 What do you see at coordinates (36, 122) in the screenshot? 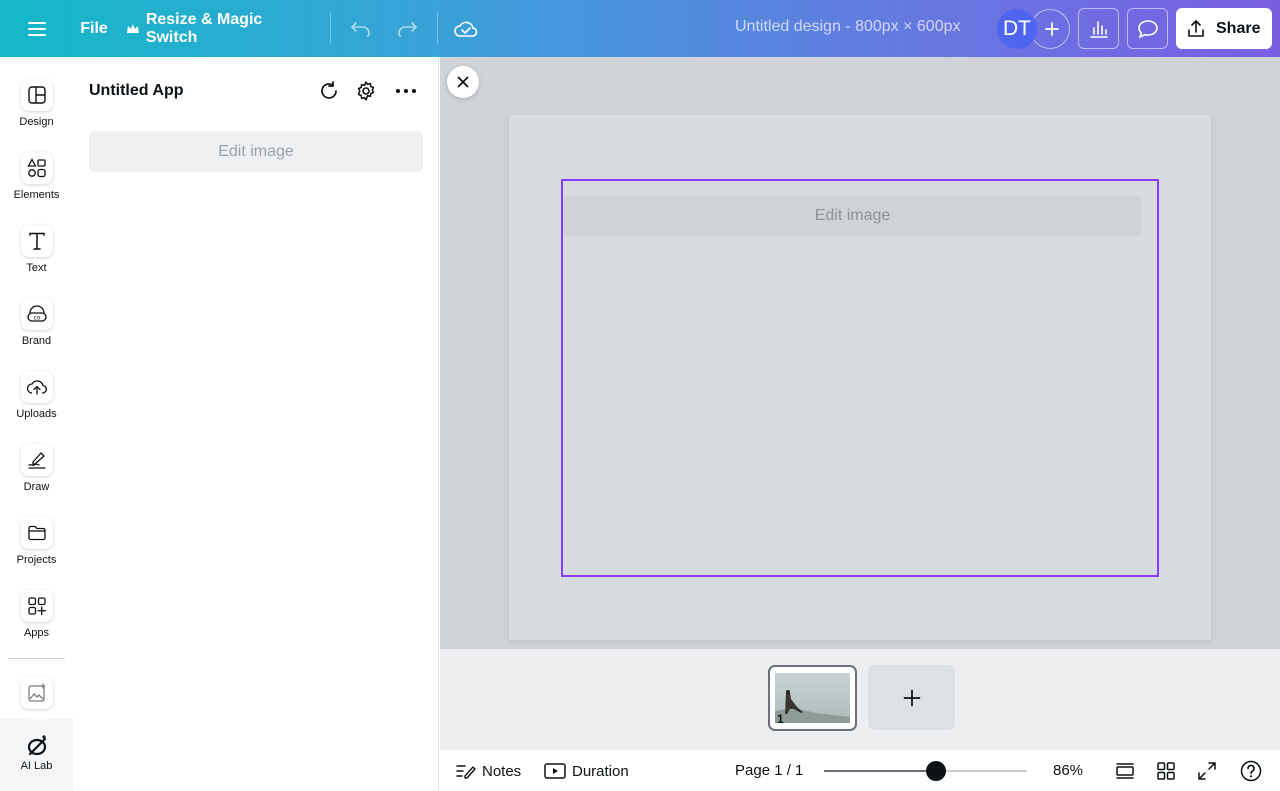
I see `rail-item-label: Design` at bounding box center [36, 122].